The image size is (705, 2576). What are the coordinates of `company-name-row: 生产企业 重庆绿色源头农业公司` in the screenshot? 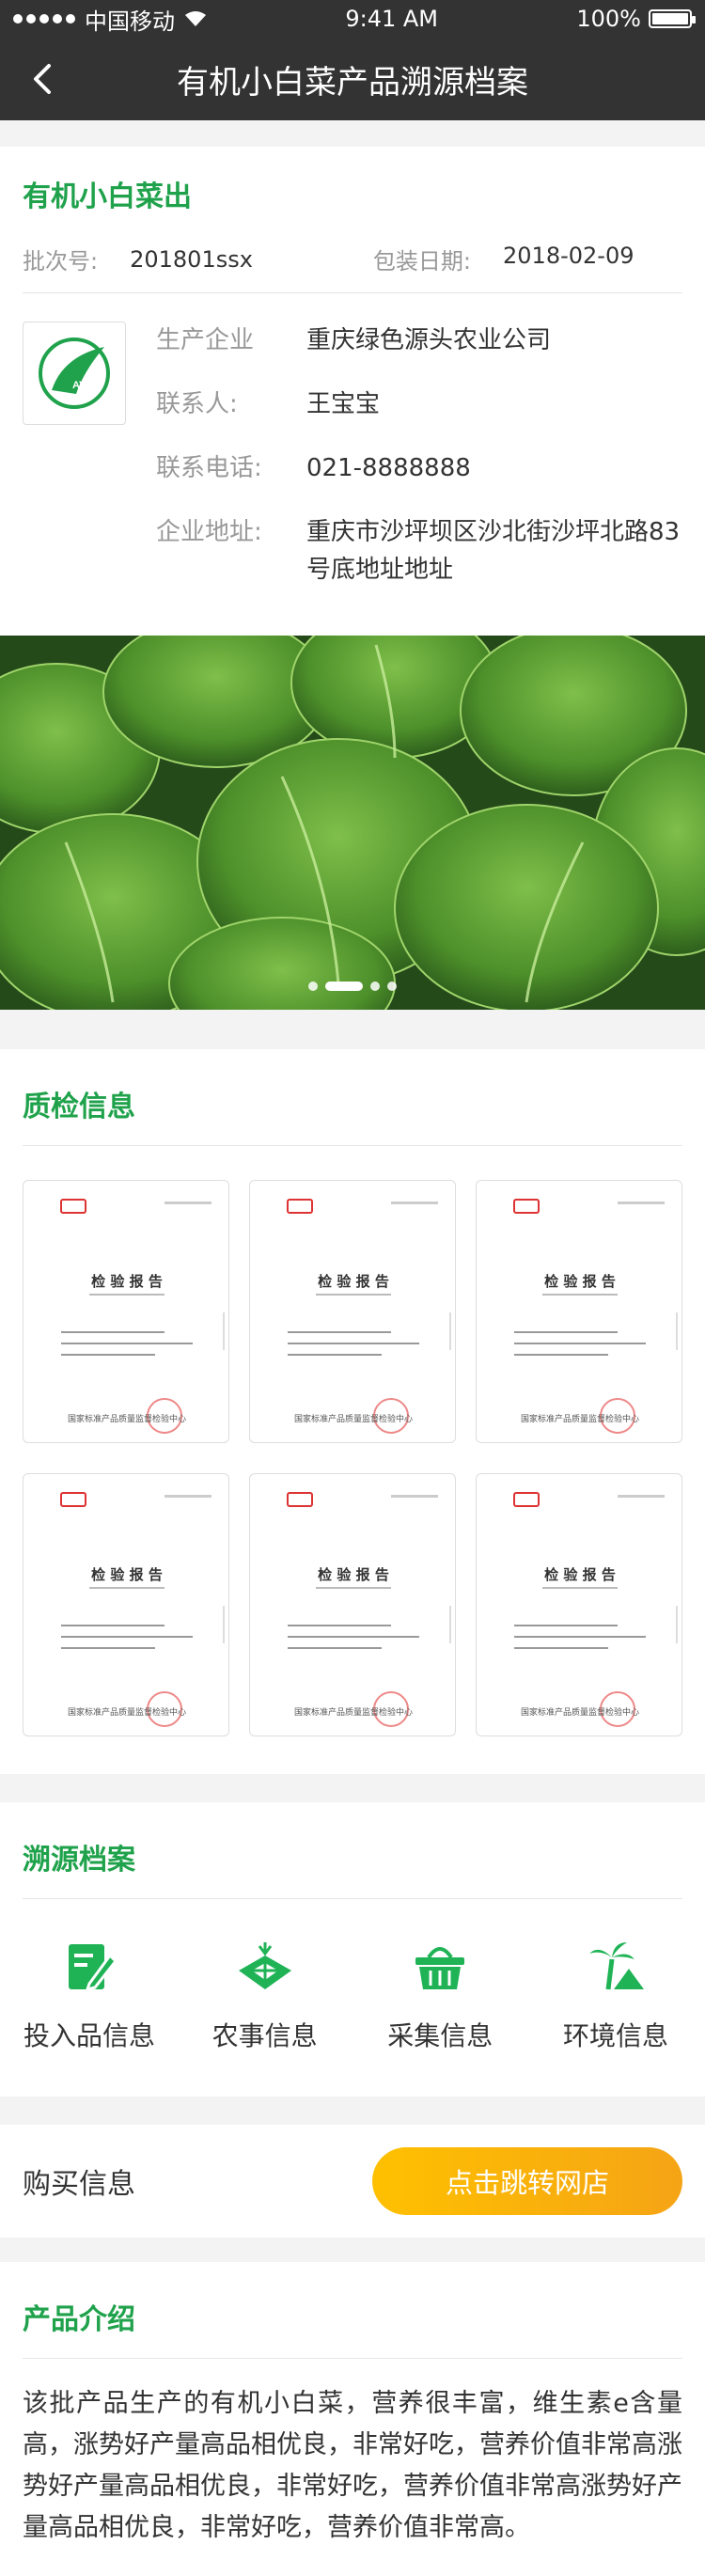 It's located at (419, 341).